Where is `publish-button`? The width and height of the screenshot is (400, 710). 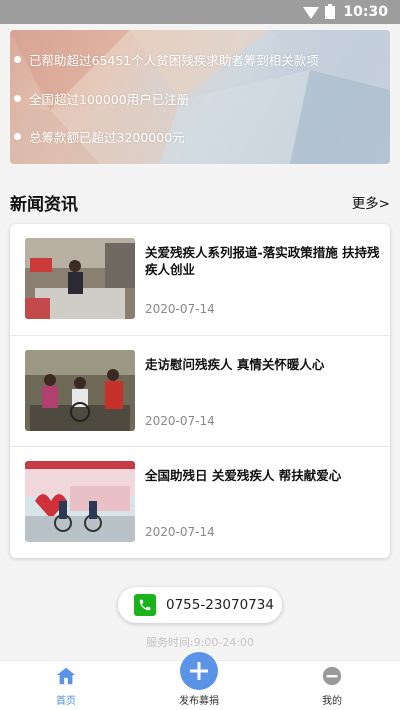
publish-button is located at coordinates (199, 671).